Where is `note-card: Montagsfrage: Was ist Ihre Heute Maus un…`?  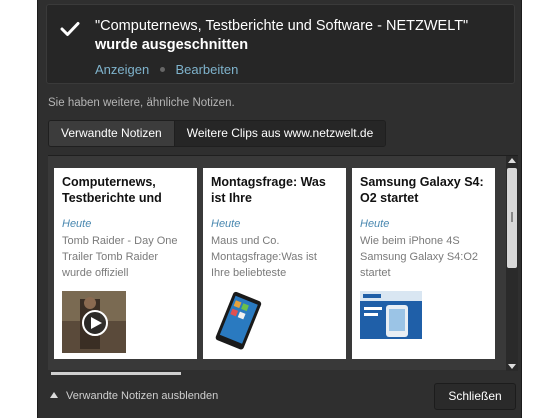
note-card: Montagsfrage: Was ist Ihre Heute Maus un… is located at coordinates (274, 263).